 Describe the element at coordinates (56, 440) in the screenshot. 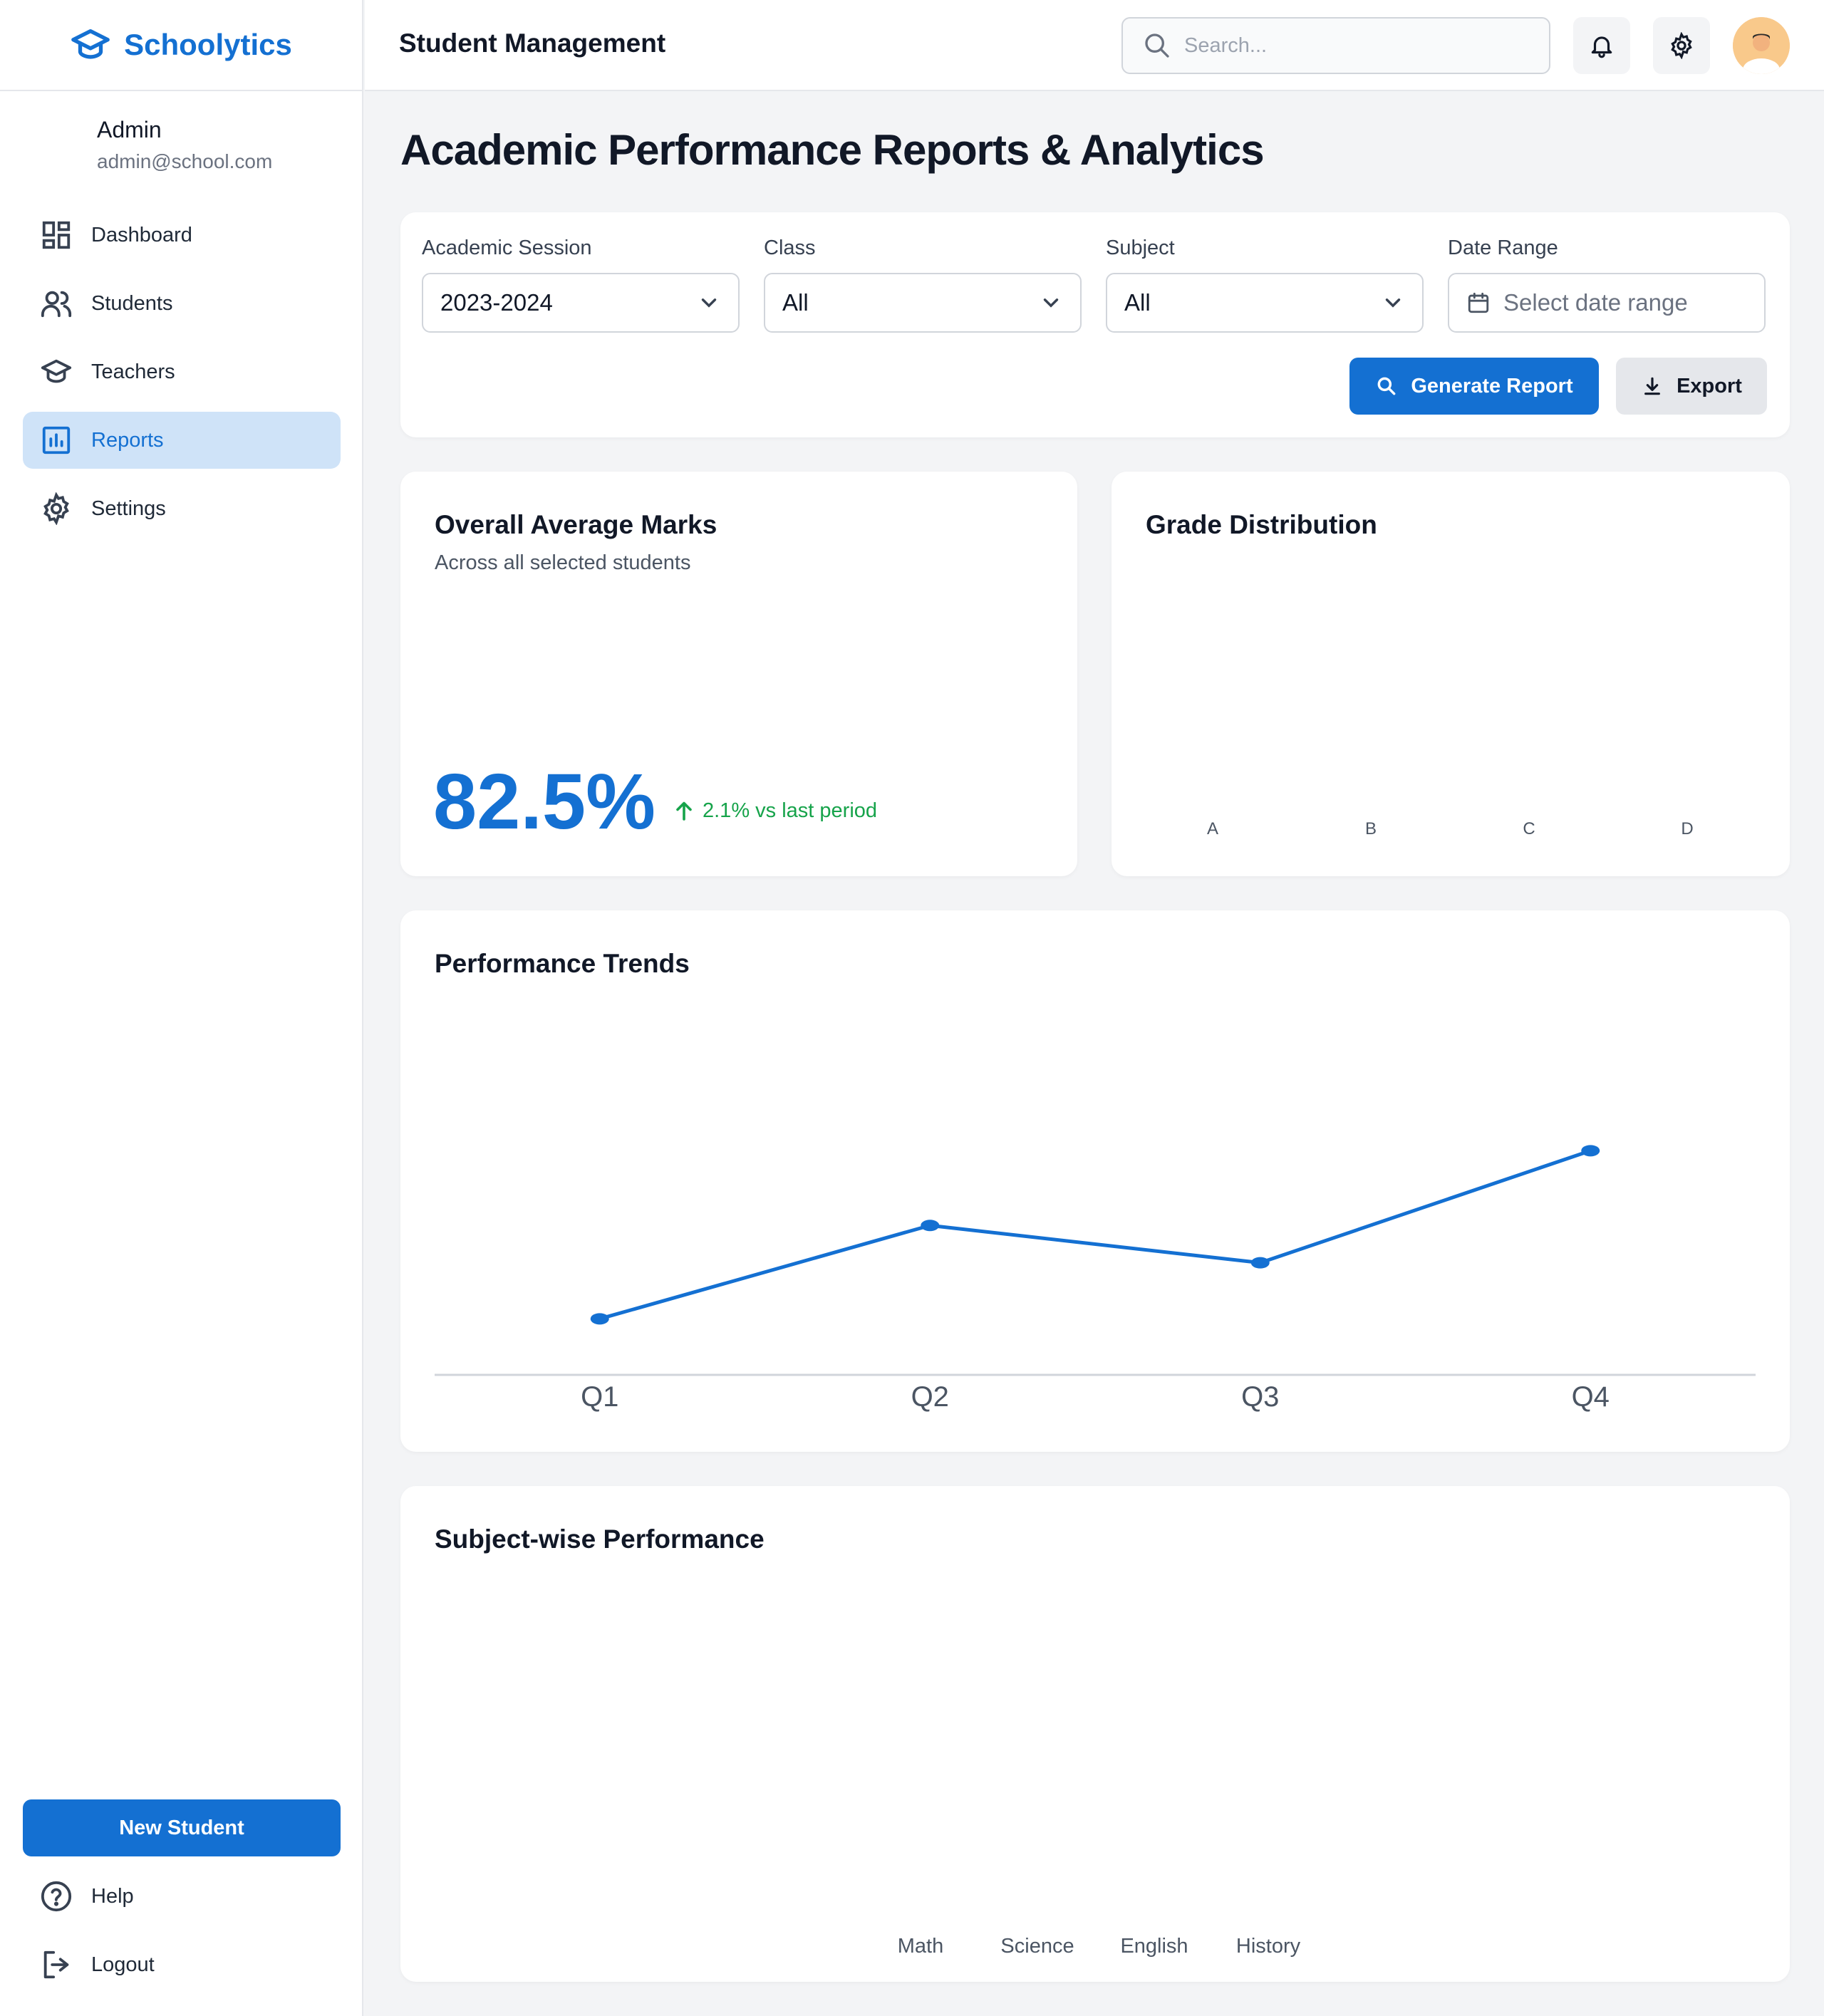

I see `bar-chart-icon` at that location.